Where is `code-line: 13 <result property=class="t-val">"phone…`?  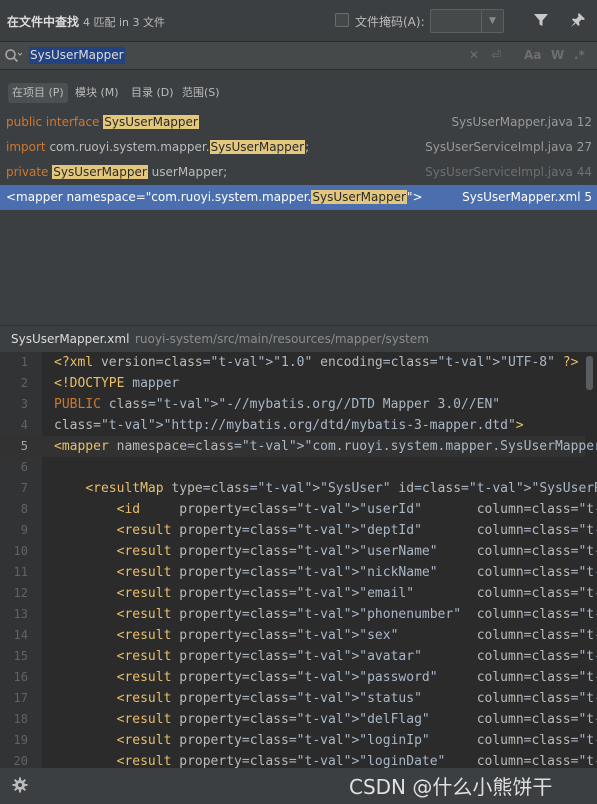 code-line: 13 <result property=class="t-val">"phone… is located at coordinates (298, 614).